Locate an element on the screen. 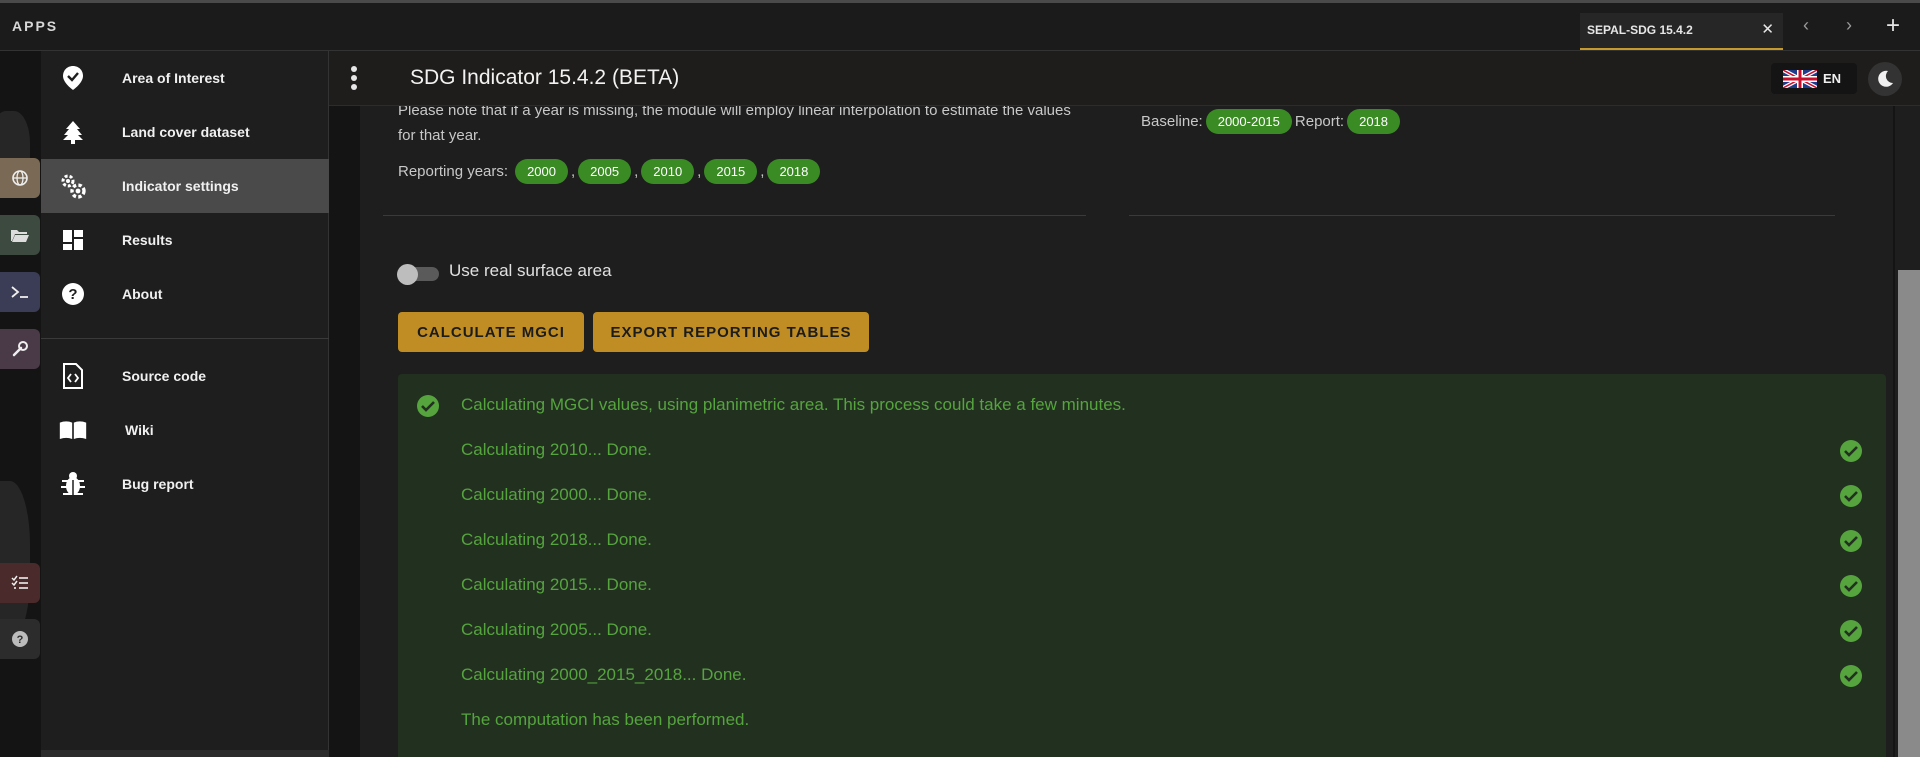 The image size is (1920, 757). close-icon: ✕ is located at coordinates (1767, 29).